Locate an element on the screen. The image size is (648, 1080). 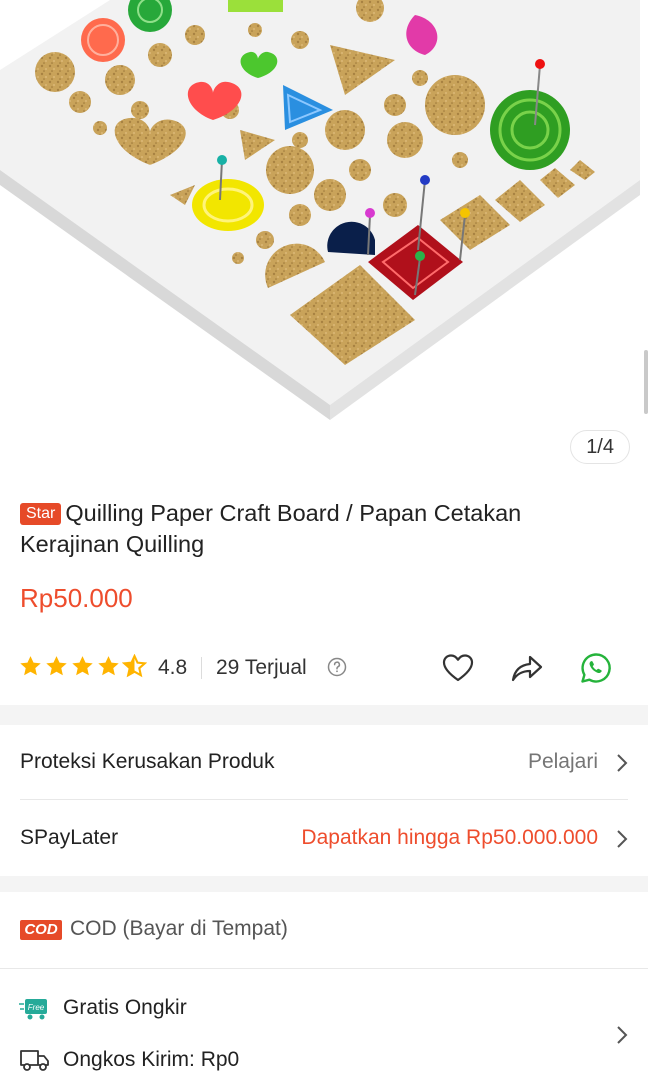
free-shipping-icon: Free is located at coordinates (33, 1009).